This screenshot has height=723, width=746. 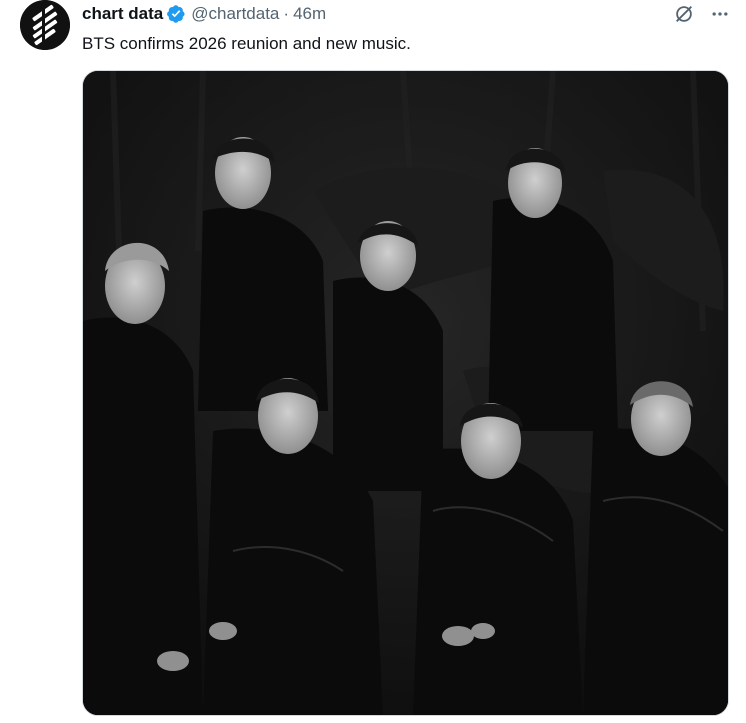 What do you see at coordinates (122, 14) in the screenshot?
I see `author-name: chart data` at bounding box center [122, 14].